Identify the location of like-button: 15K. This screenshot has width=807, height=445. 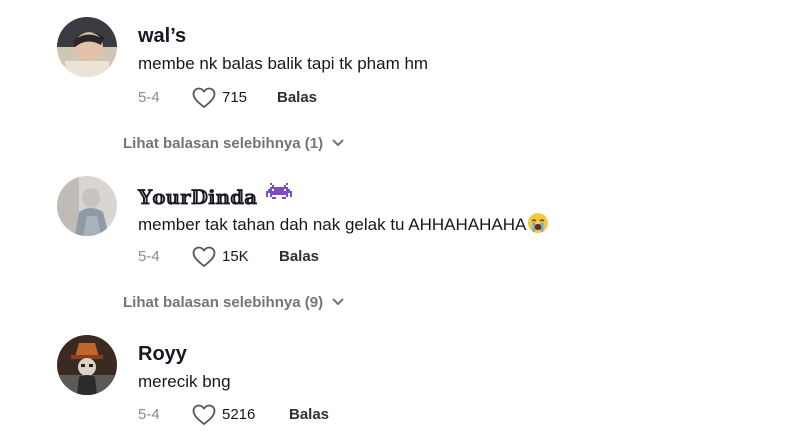
(220, 257).